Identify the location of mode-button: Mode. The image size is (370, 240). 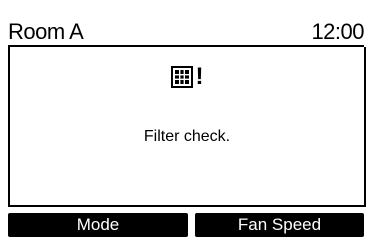
(98, 225).